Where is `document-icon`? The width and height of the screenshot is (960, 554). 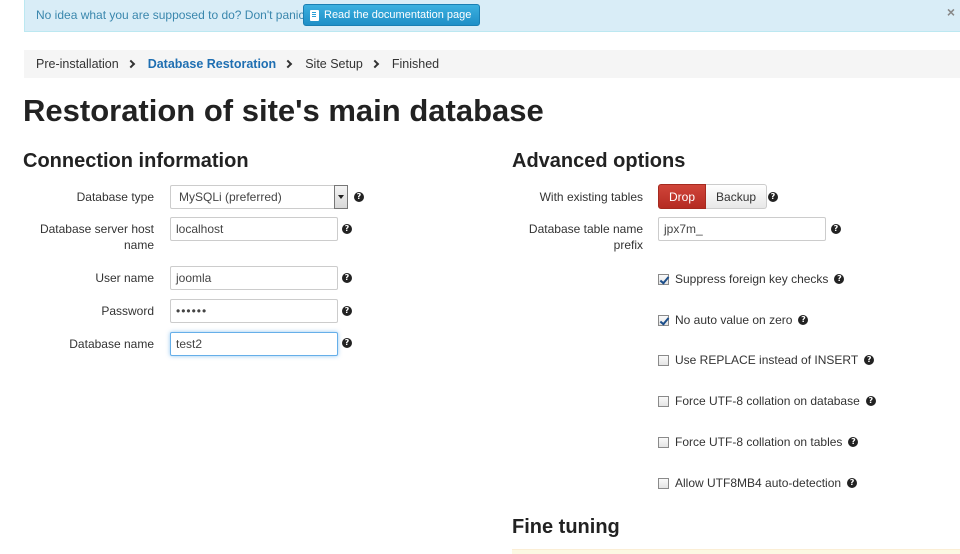
document-icon is located at coordinates (314, 15).